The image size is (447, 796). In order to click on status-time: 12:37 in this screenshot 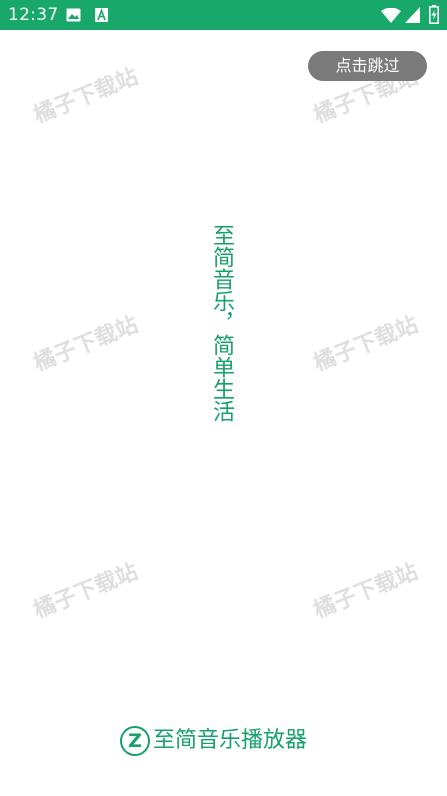, I will do `click(33, 15)`.